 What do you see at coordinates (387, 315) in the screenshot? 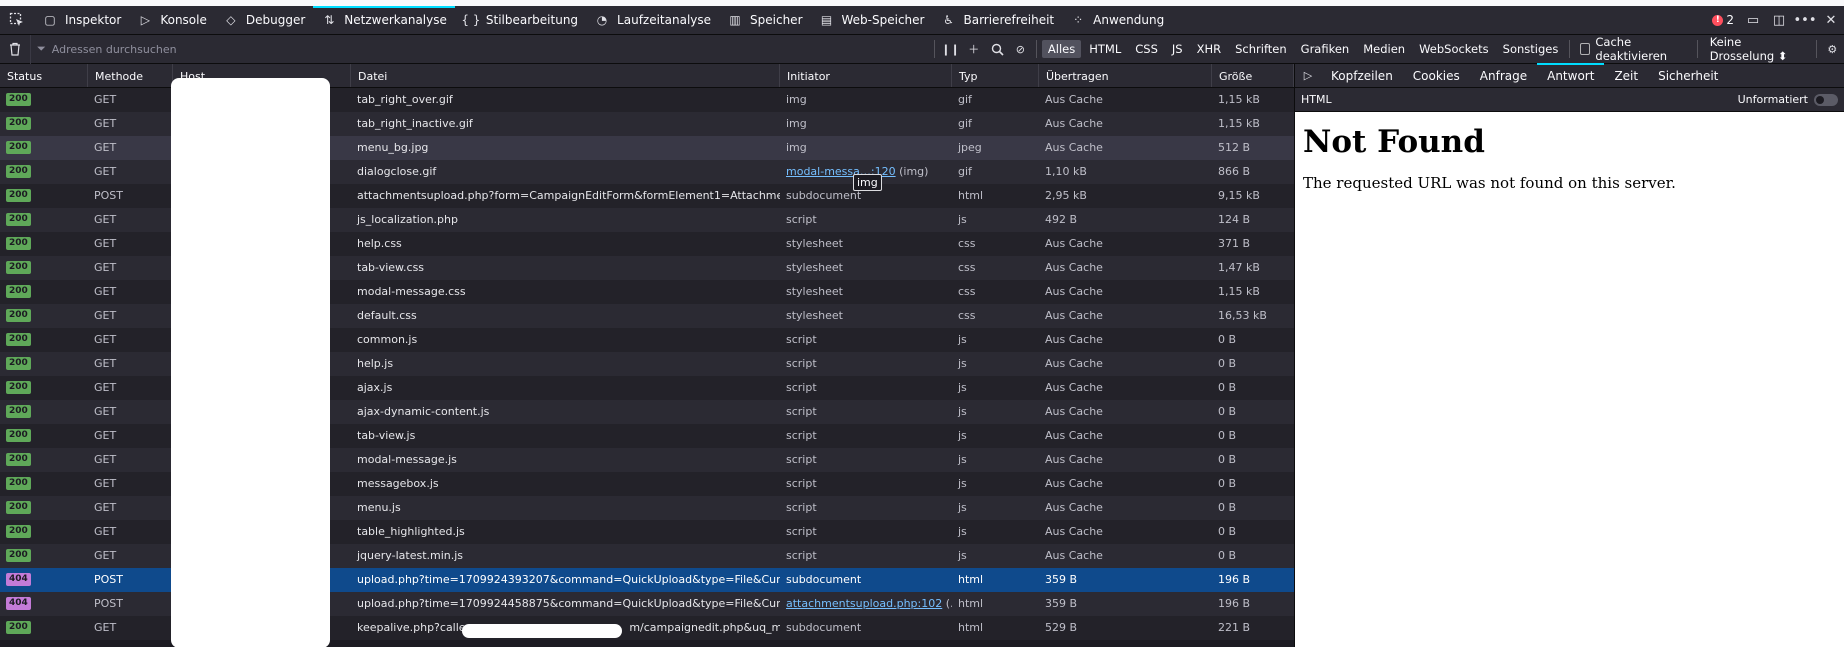
I see `cell-file: default.css` at bounding box center [387, 315].